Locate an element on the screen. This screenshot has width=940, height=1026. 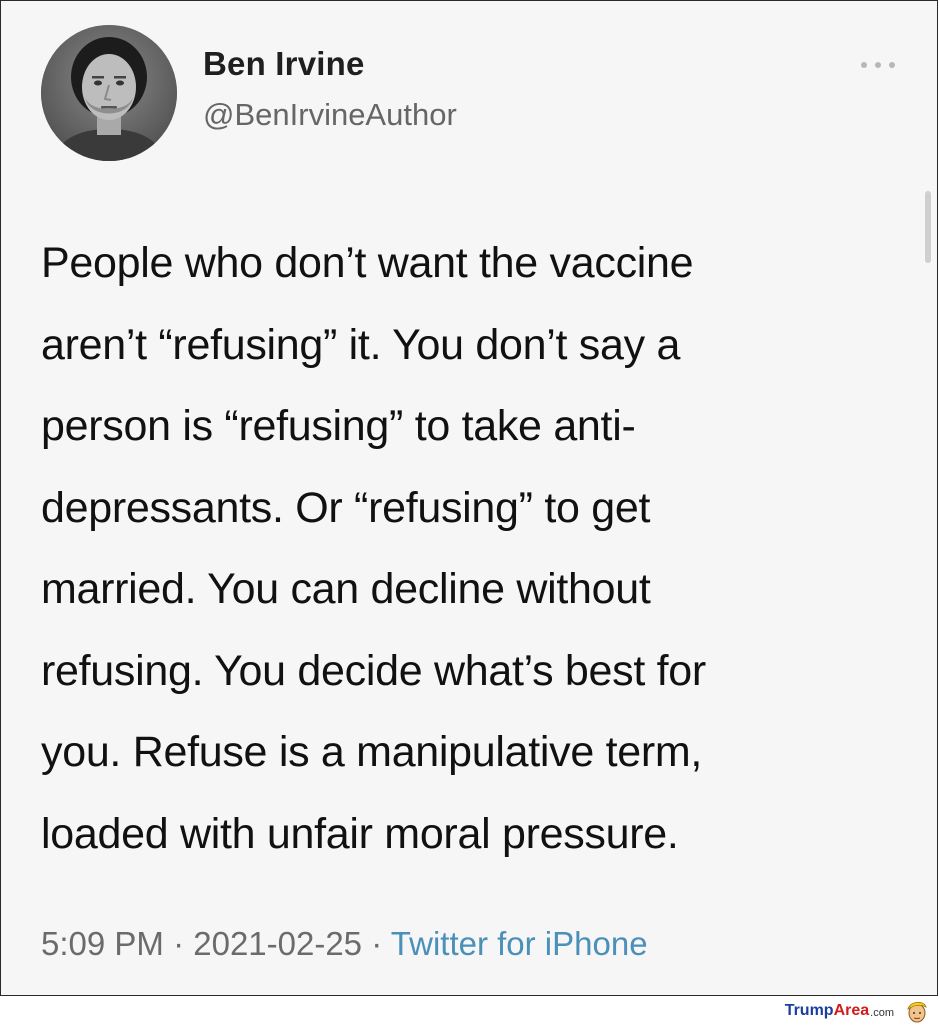
tweet-text-line: depressants. Or “refusing” to get is located at coordinates (346, 507).